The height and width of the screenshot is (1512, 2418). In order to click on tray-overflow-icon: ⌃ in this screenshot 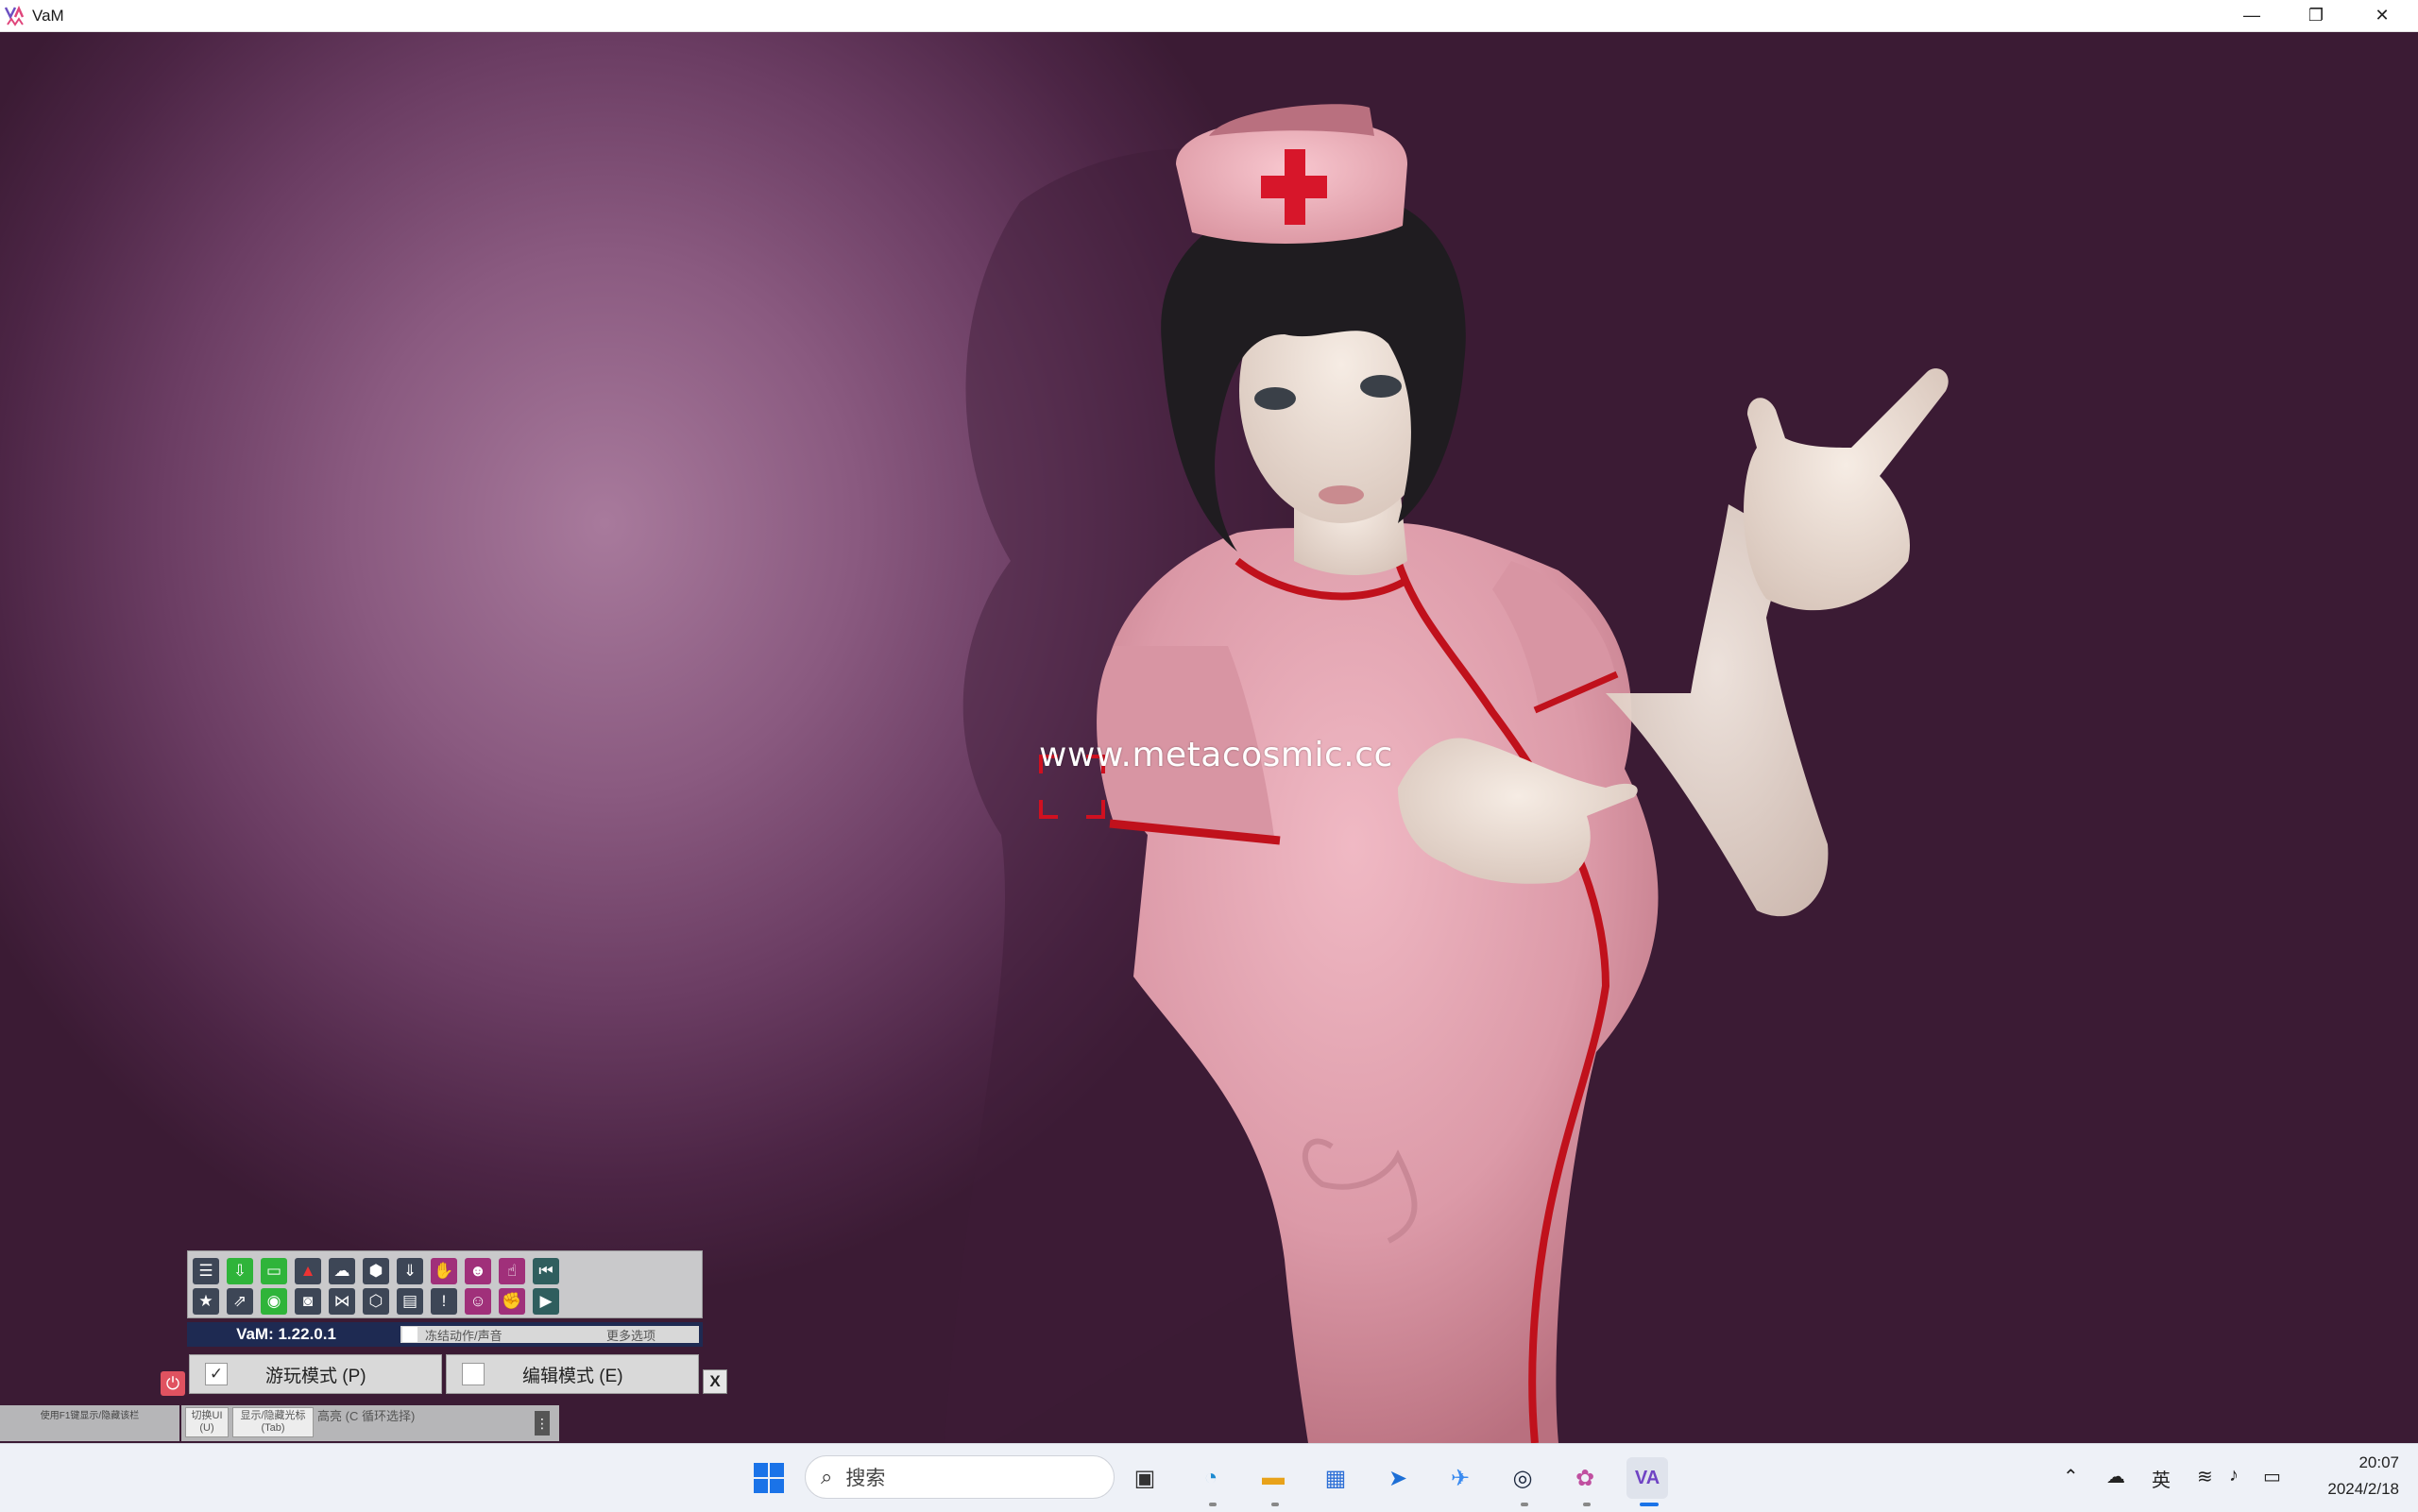, I will do `click(2071, 1476)`.